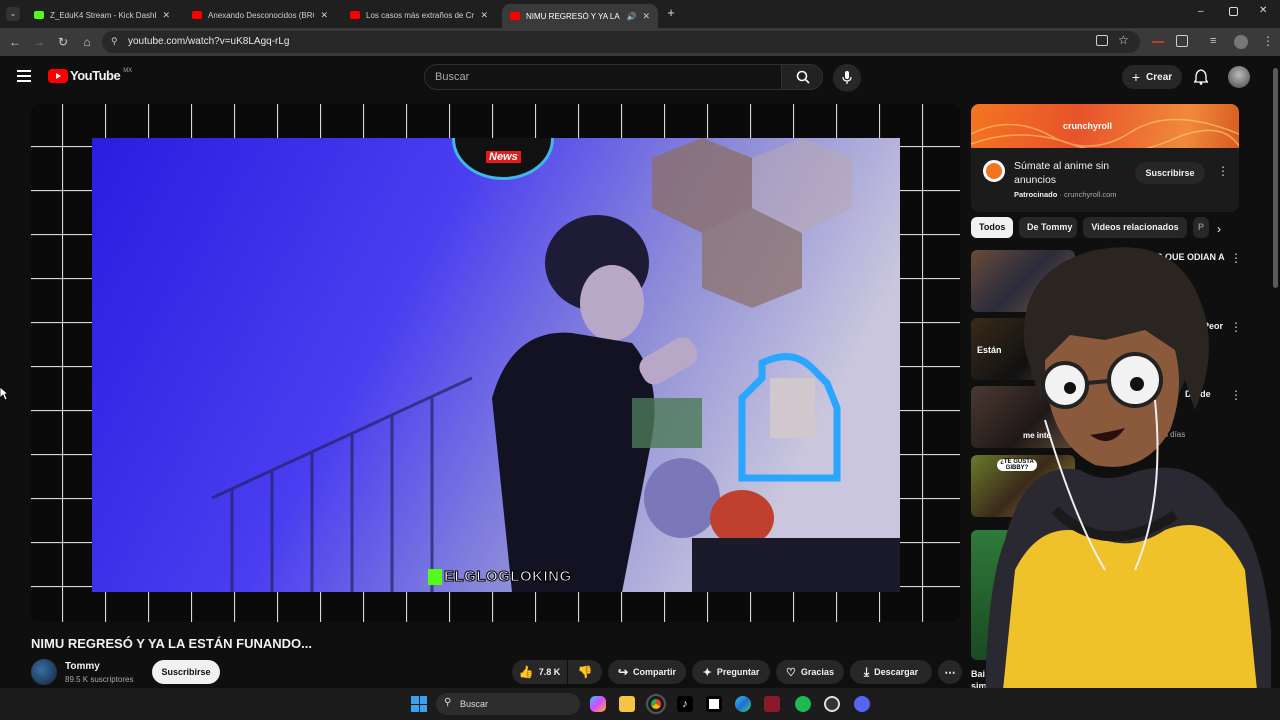 The width and height of the screenshot is (1280, 720). Describe the element at coordinates (1201, 77) in the screenshot. I see `notifications-bell-icon` at that location.